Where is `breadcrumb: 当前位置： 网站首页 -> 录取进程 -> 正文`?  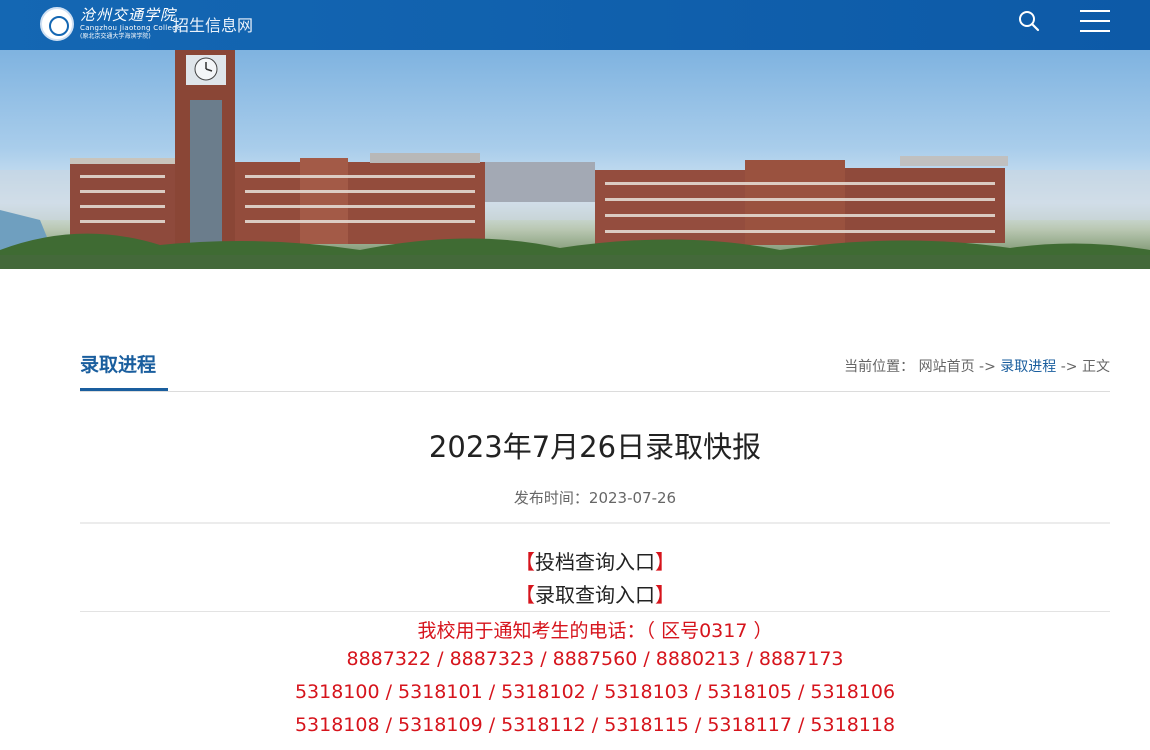
breadcrumb: 当前位置： 网站首页 -> 录取进程 -> 正文 is located at coordinates (977, 366).